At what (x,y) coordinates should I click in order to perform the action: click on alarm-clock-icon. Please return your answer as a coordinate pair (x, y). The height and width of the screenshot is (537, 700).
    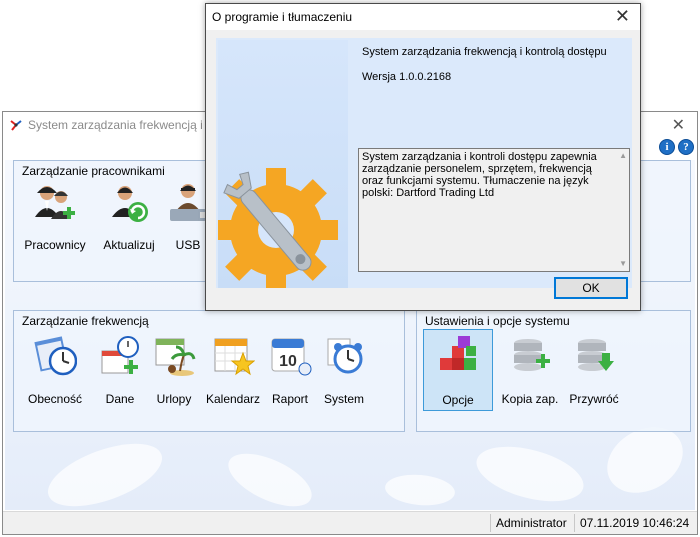
    Looking at the image, I should click on (345, 356).